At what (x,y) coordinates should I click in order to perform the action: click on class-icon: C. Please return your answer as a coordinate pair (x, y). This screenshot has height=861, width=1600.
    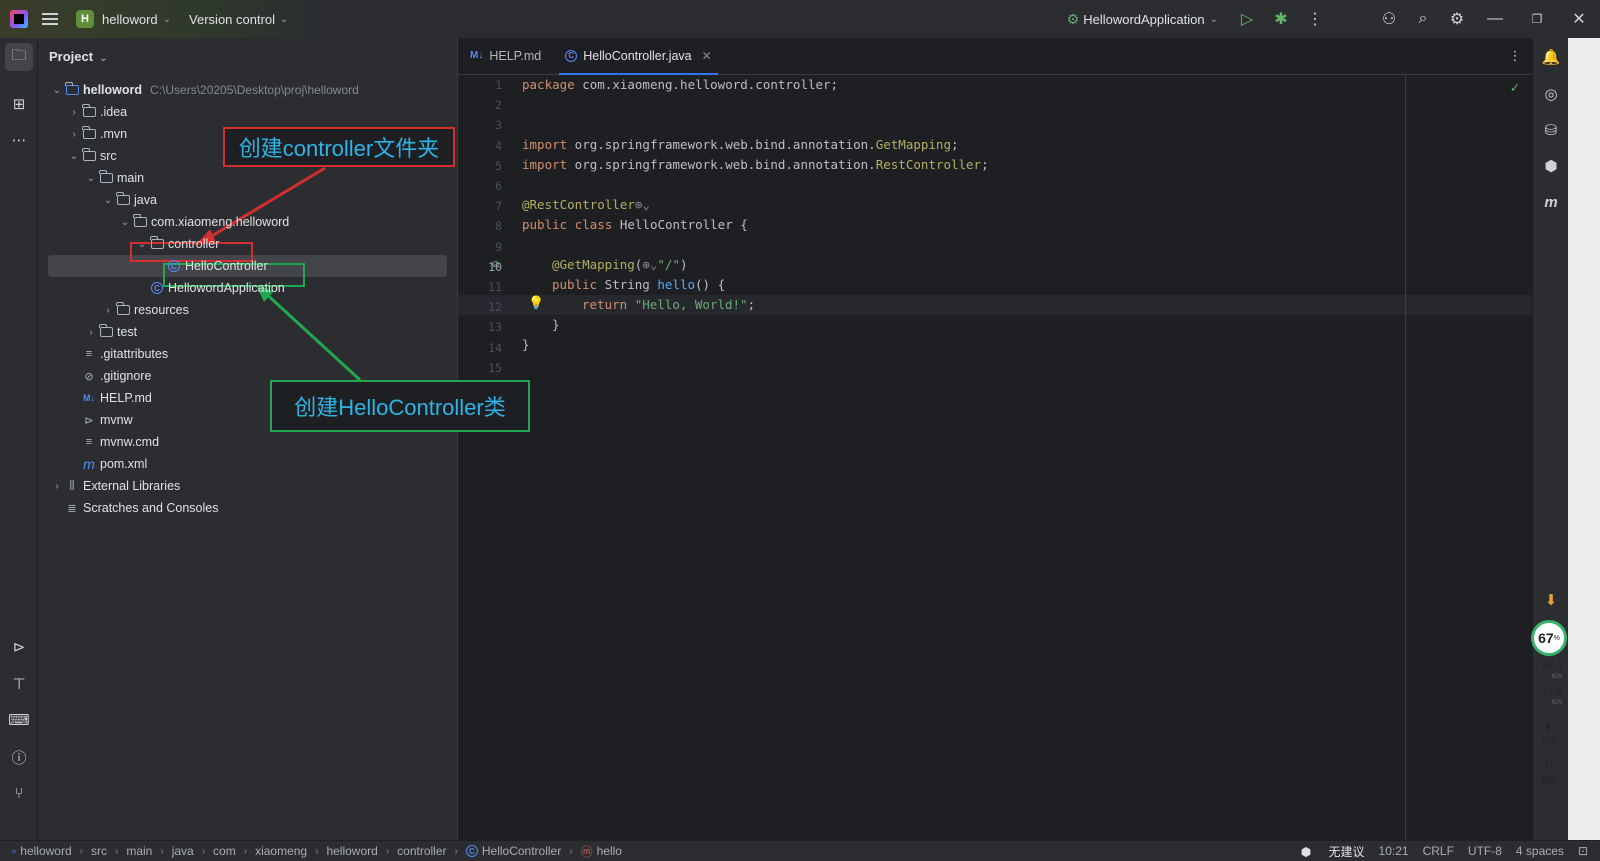
    Looking at the image, I should click on (174, 266).